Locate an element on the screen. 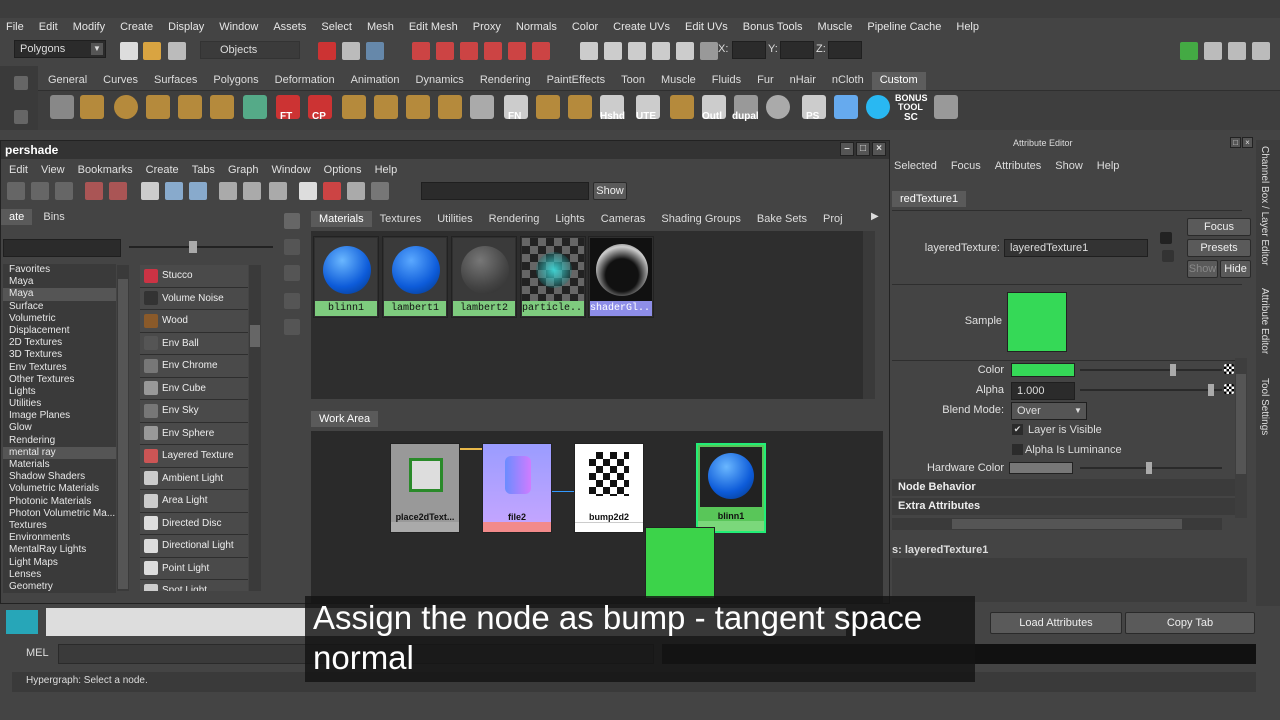  blend-mode-dropdown: Over ▼ is located at coordinates (1049, 411).